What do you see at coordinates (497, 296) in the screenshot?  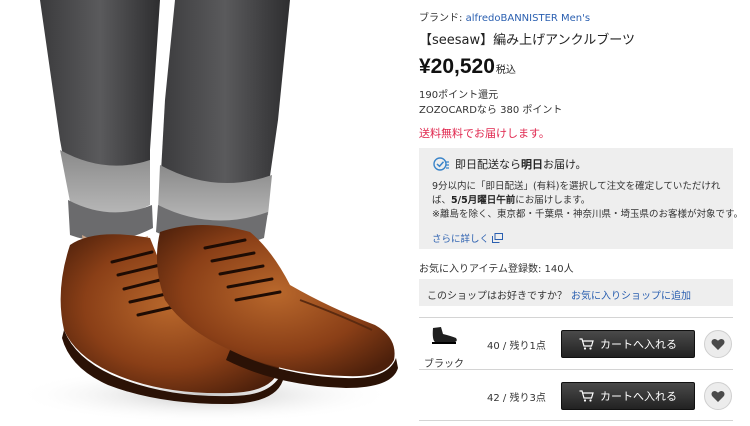 I see `shop-favorite-question: このショップはお好きですか？` at bounding box center [497, 296].